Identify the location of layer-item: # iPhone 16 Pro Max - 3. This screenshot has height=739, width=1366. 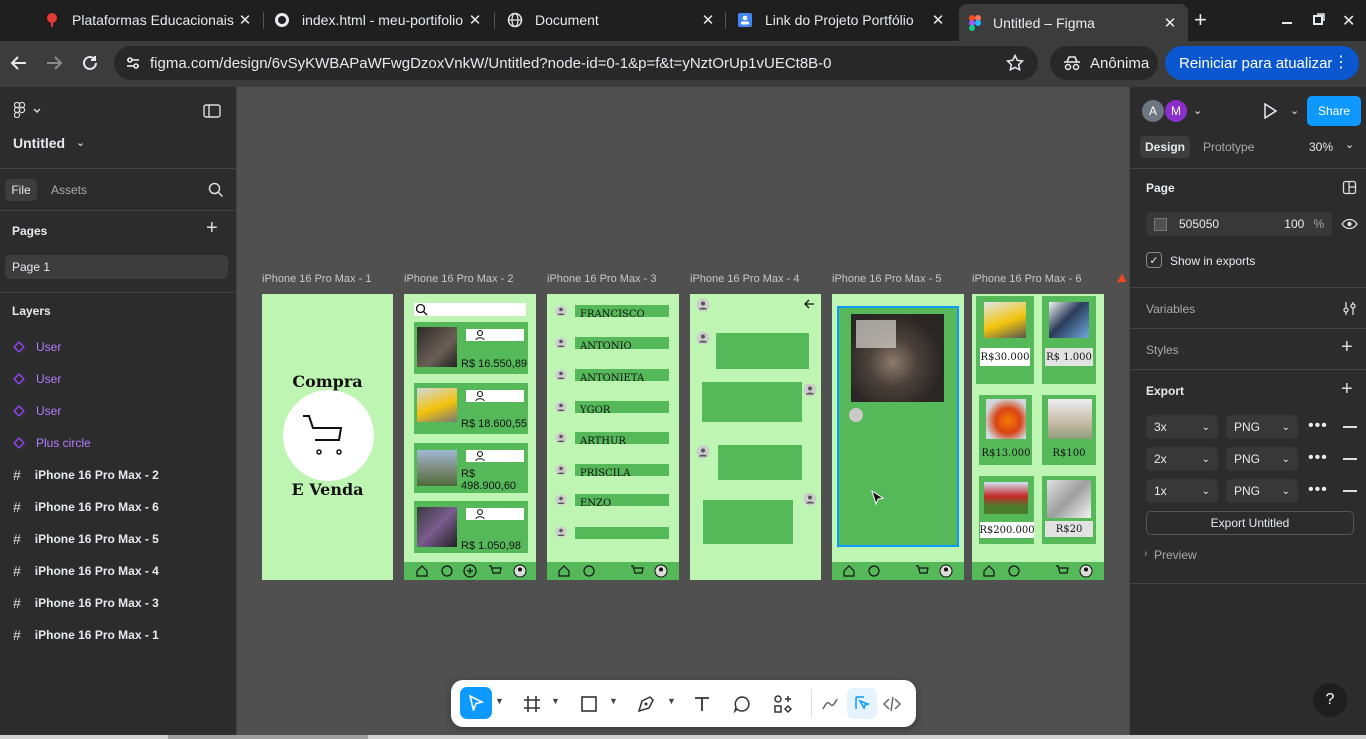
(118, 603).